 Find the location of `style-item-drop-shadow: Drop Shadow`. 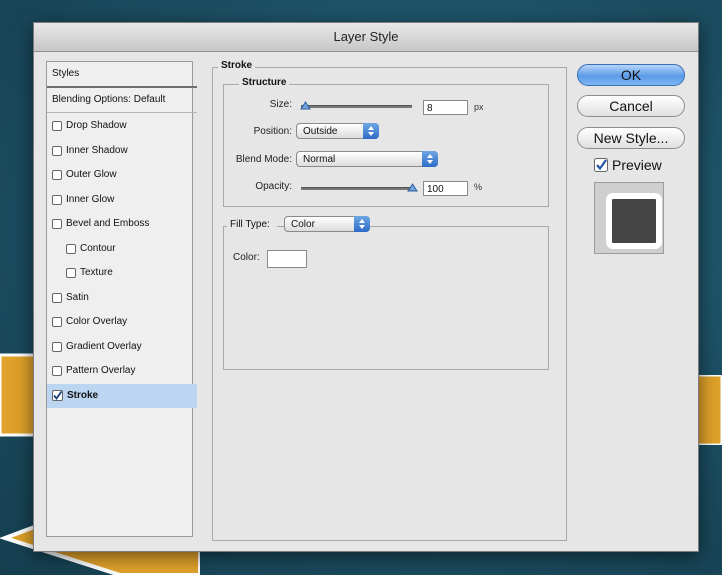

style-item-drop-shadow: Drop Shadow is located at coordinates (122, 126).